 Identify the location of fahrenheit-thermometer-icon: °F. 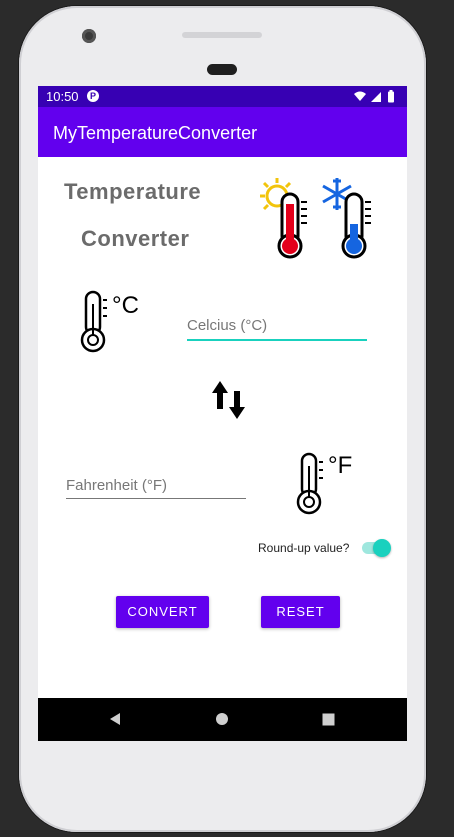
(326, 483).